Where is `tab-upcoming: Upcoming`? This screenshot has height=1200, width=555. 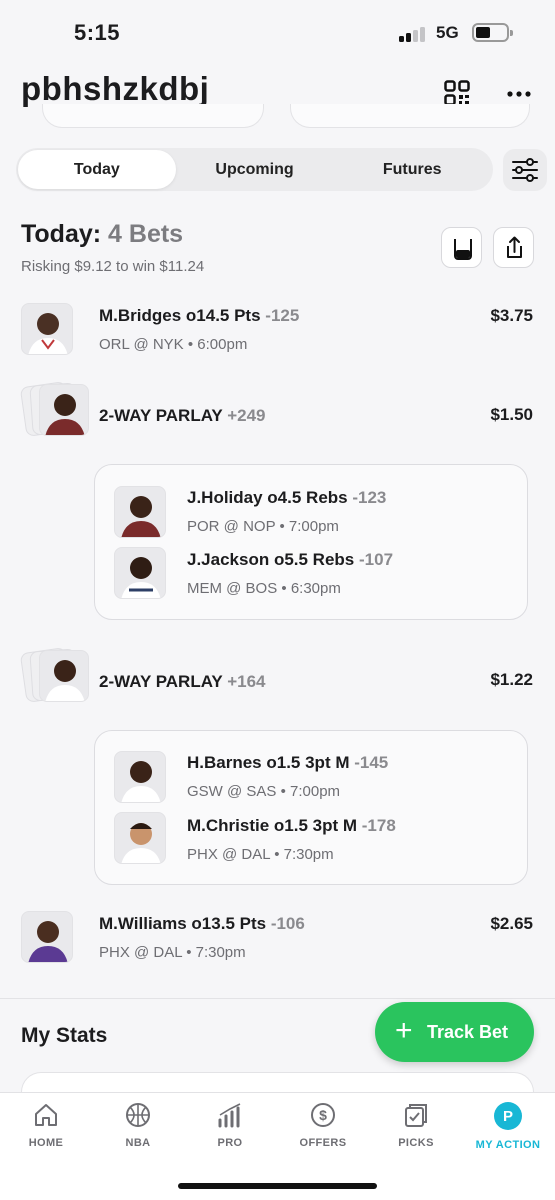 tab-upcoming: Upcoming is located at coordinates (255, 169).